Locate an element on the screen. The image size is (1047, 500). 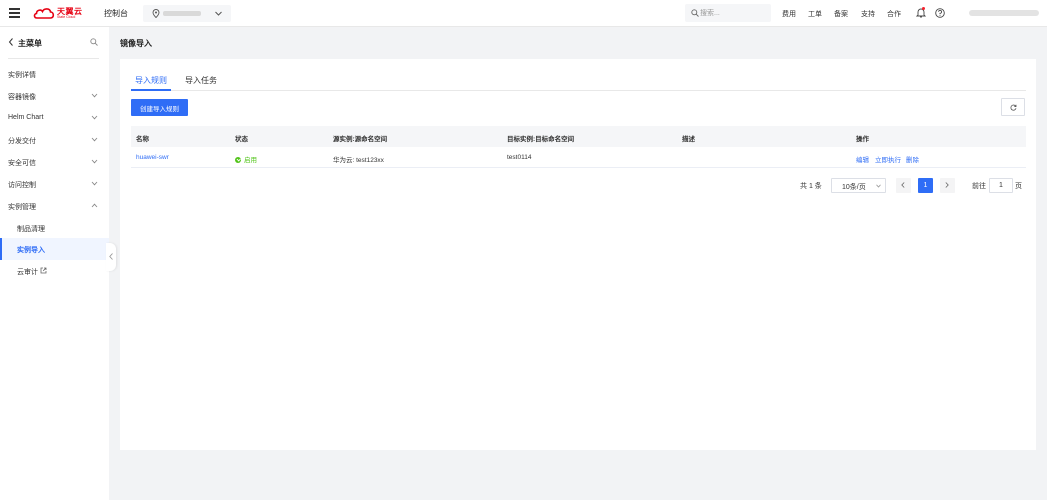
sidebar-item-helm-chart: Helm Chart is located at coordinates (54, 118).